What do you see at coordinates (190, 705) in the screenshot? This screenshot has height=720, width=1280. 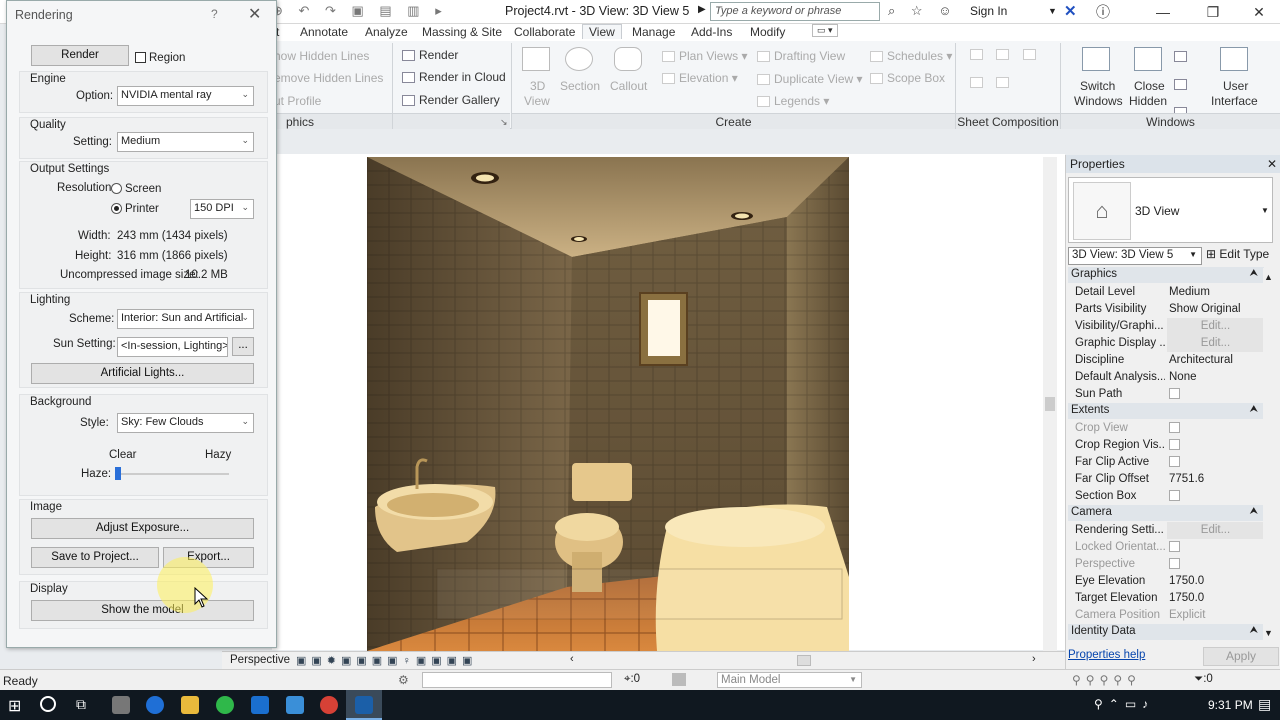 I see `folder-icon` at bounding box center [190, 705].